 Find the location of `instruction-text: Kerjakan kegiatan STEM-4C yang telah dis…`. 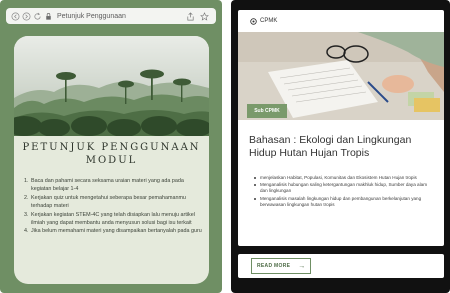

instruction-text: Kerjakan kegiatan STEM-4C yang telah dis… is located at coordinates (113, 219).